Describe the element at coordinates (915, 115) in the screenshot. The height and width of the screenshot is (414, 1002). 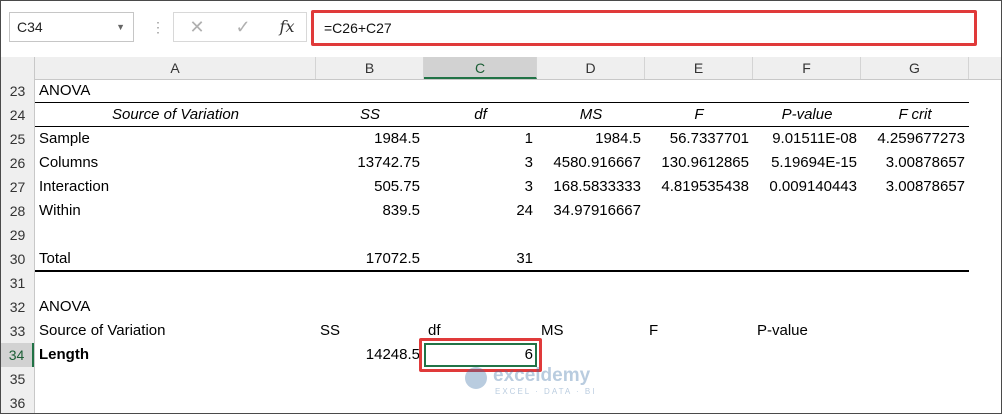
I see `header-f-crit: F crit` at that location.